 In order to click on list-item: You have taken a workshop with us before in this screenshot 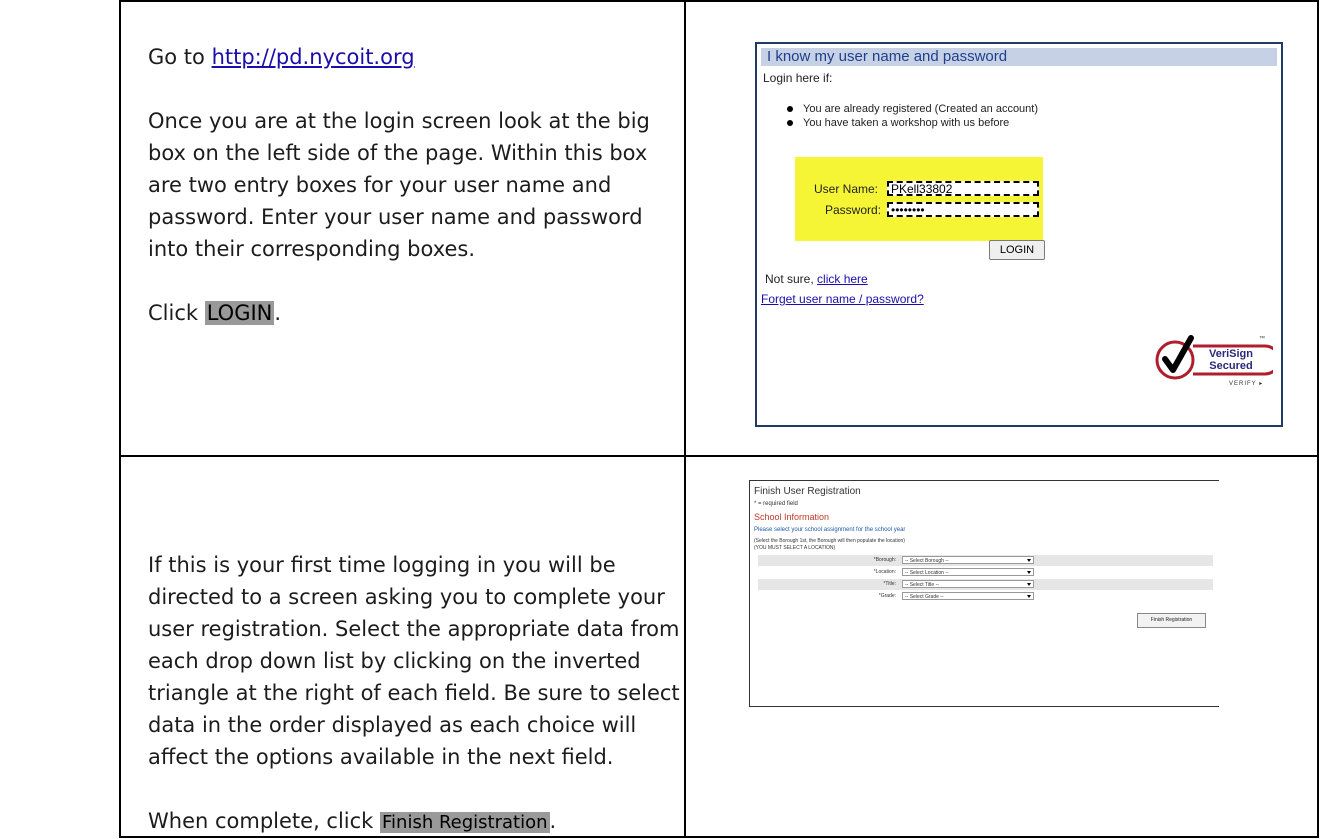, I will do `click(912, 123)`.